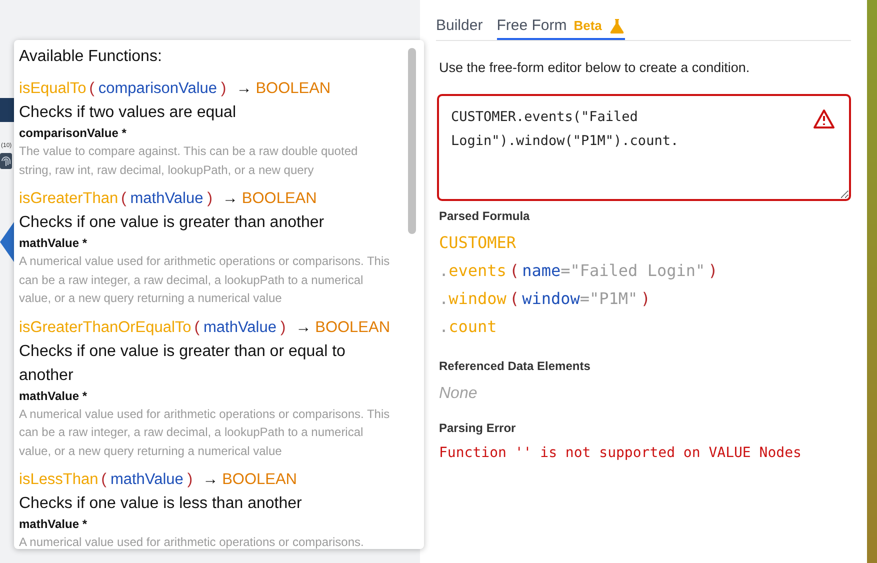  What do you see at coordinates (412, 141) in the screenshot?
I see `scrollbar-thumb` at bounding box center [412, 141].